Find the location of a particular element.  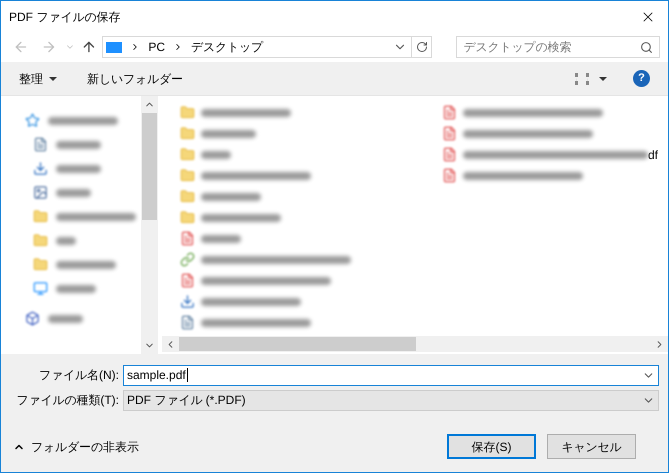

file-name-fragment: df is located at coordinates (653, 155).